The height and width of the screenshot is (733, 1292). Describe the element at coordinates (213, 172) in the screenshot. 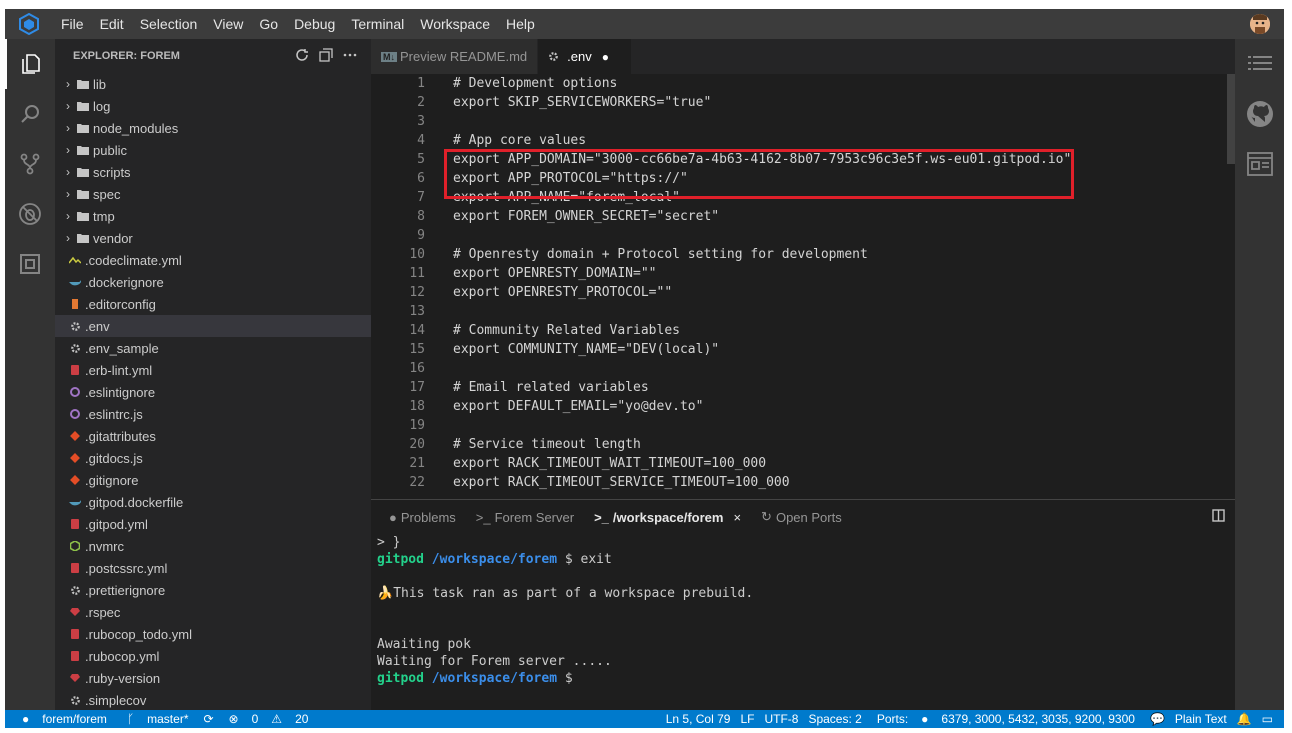

I see `folder-scripts: › scripts` at that location.